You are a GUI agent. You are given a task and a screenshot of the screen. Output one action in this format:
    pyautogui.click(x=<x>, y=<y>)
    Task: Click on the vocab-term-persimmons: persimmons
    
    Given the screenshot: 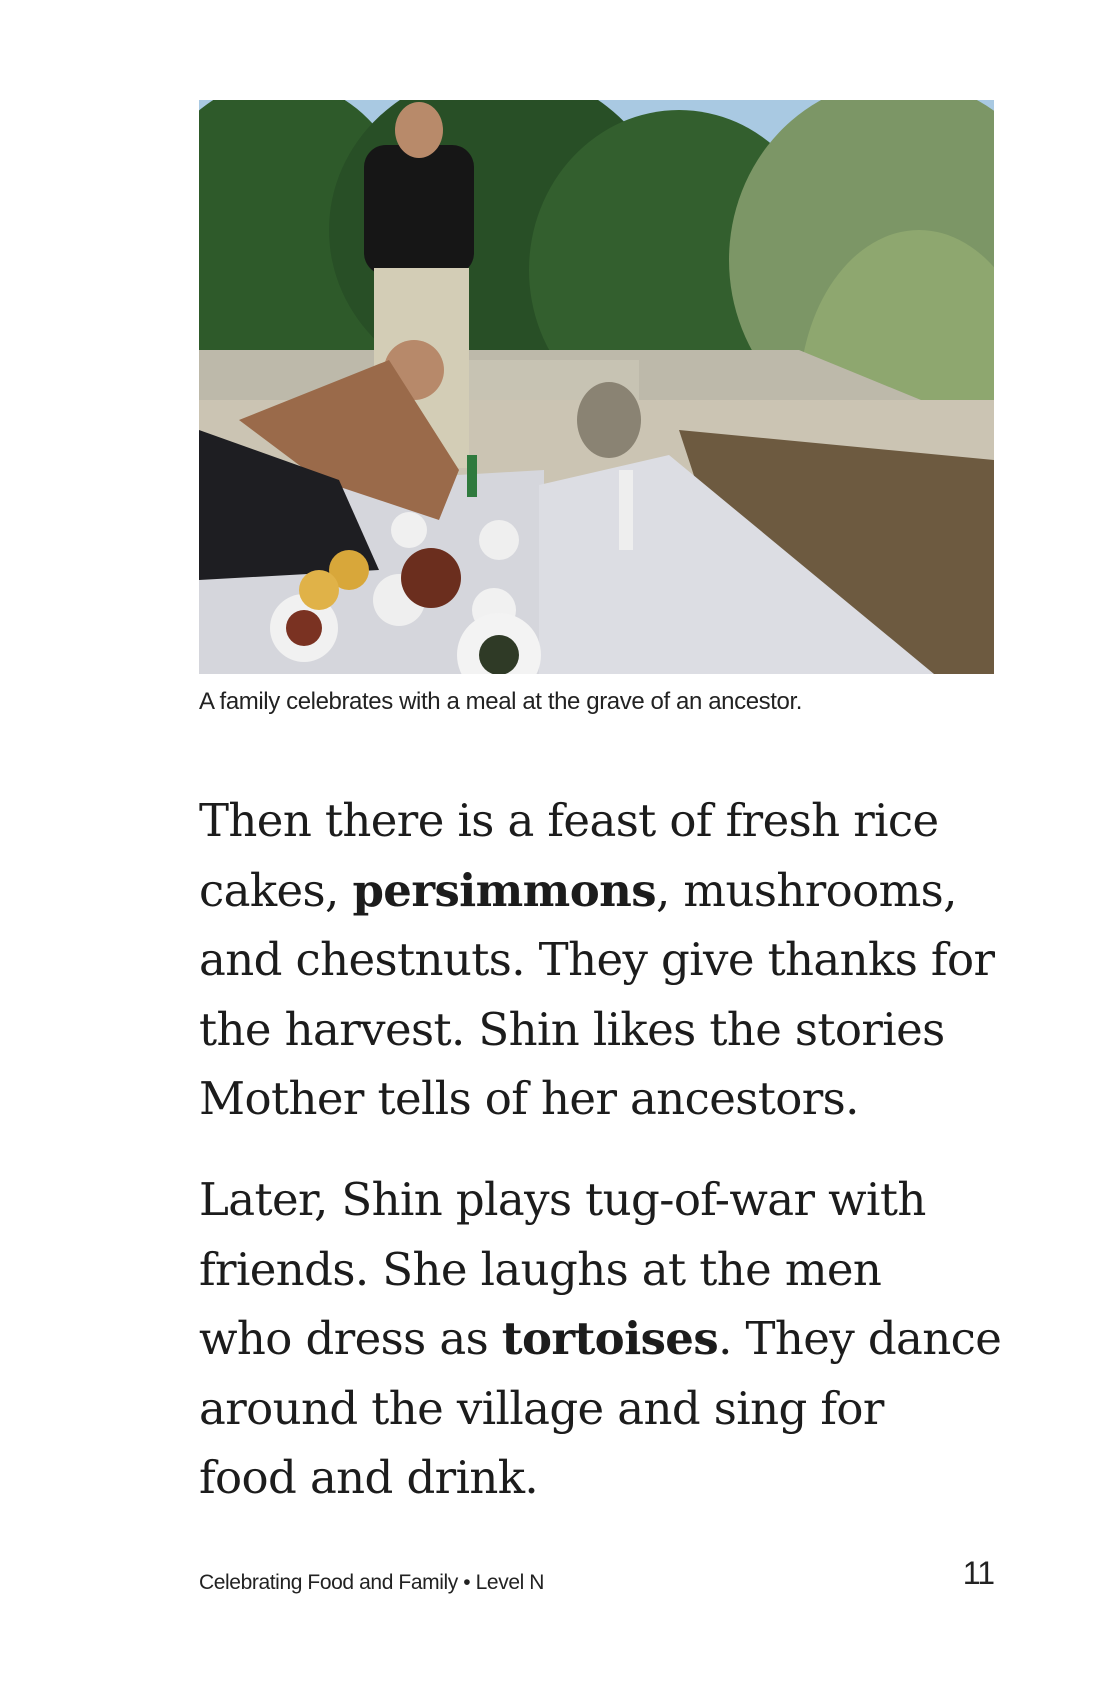 What is the action you would take?
    pyautogui.click(x=504, y=890)
    